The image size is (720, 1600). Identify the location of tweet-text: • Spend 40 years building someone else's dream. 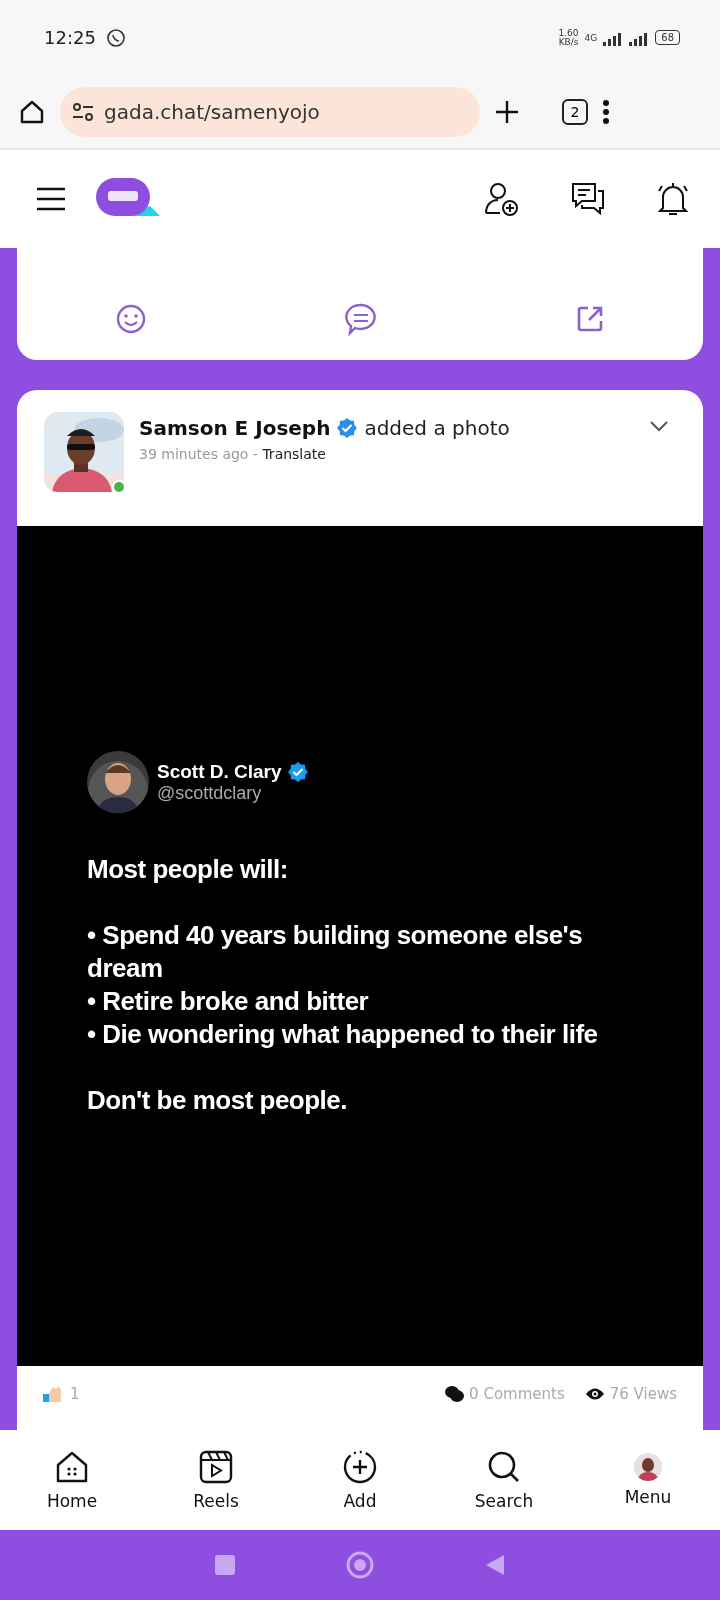
(335, 952).